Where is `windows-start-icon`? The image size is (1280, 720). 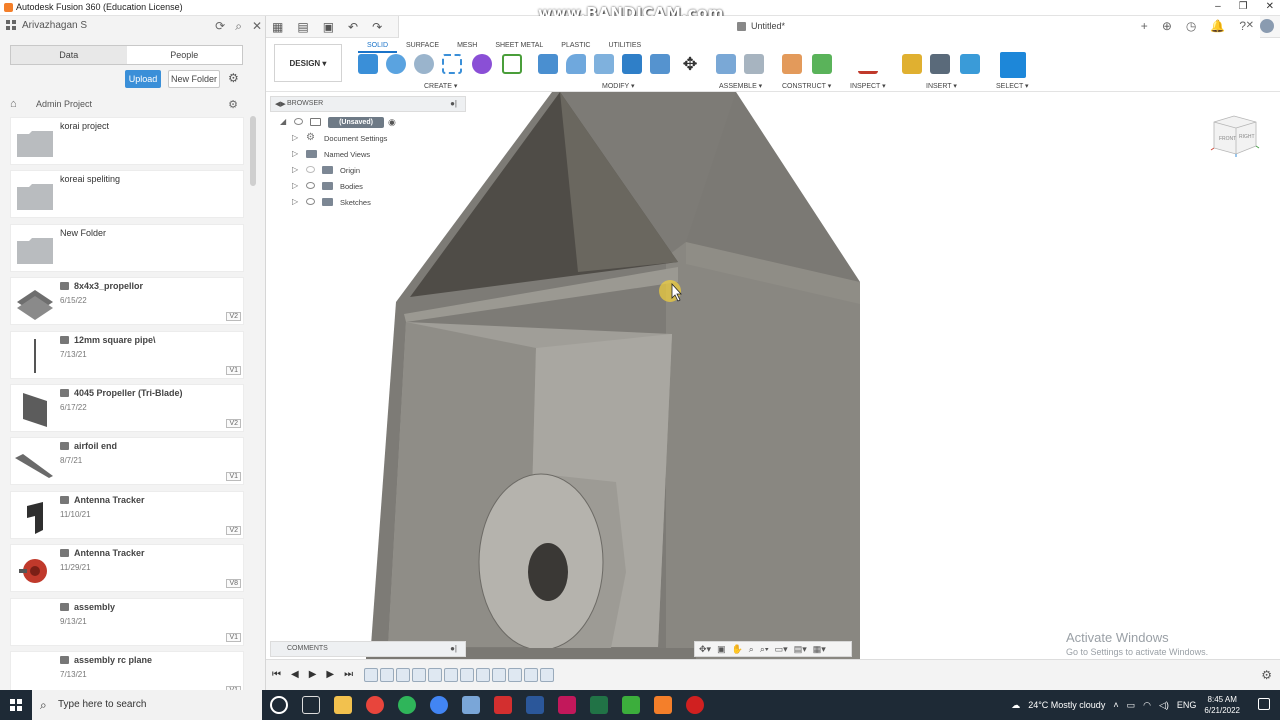
windows-start-icon is located at coordinates (16, 705).